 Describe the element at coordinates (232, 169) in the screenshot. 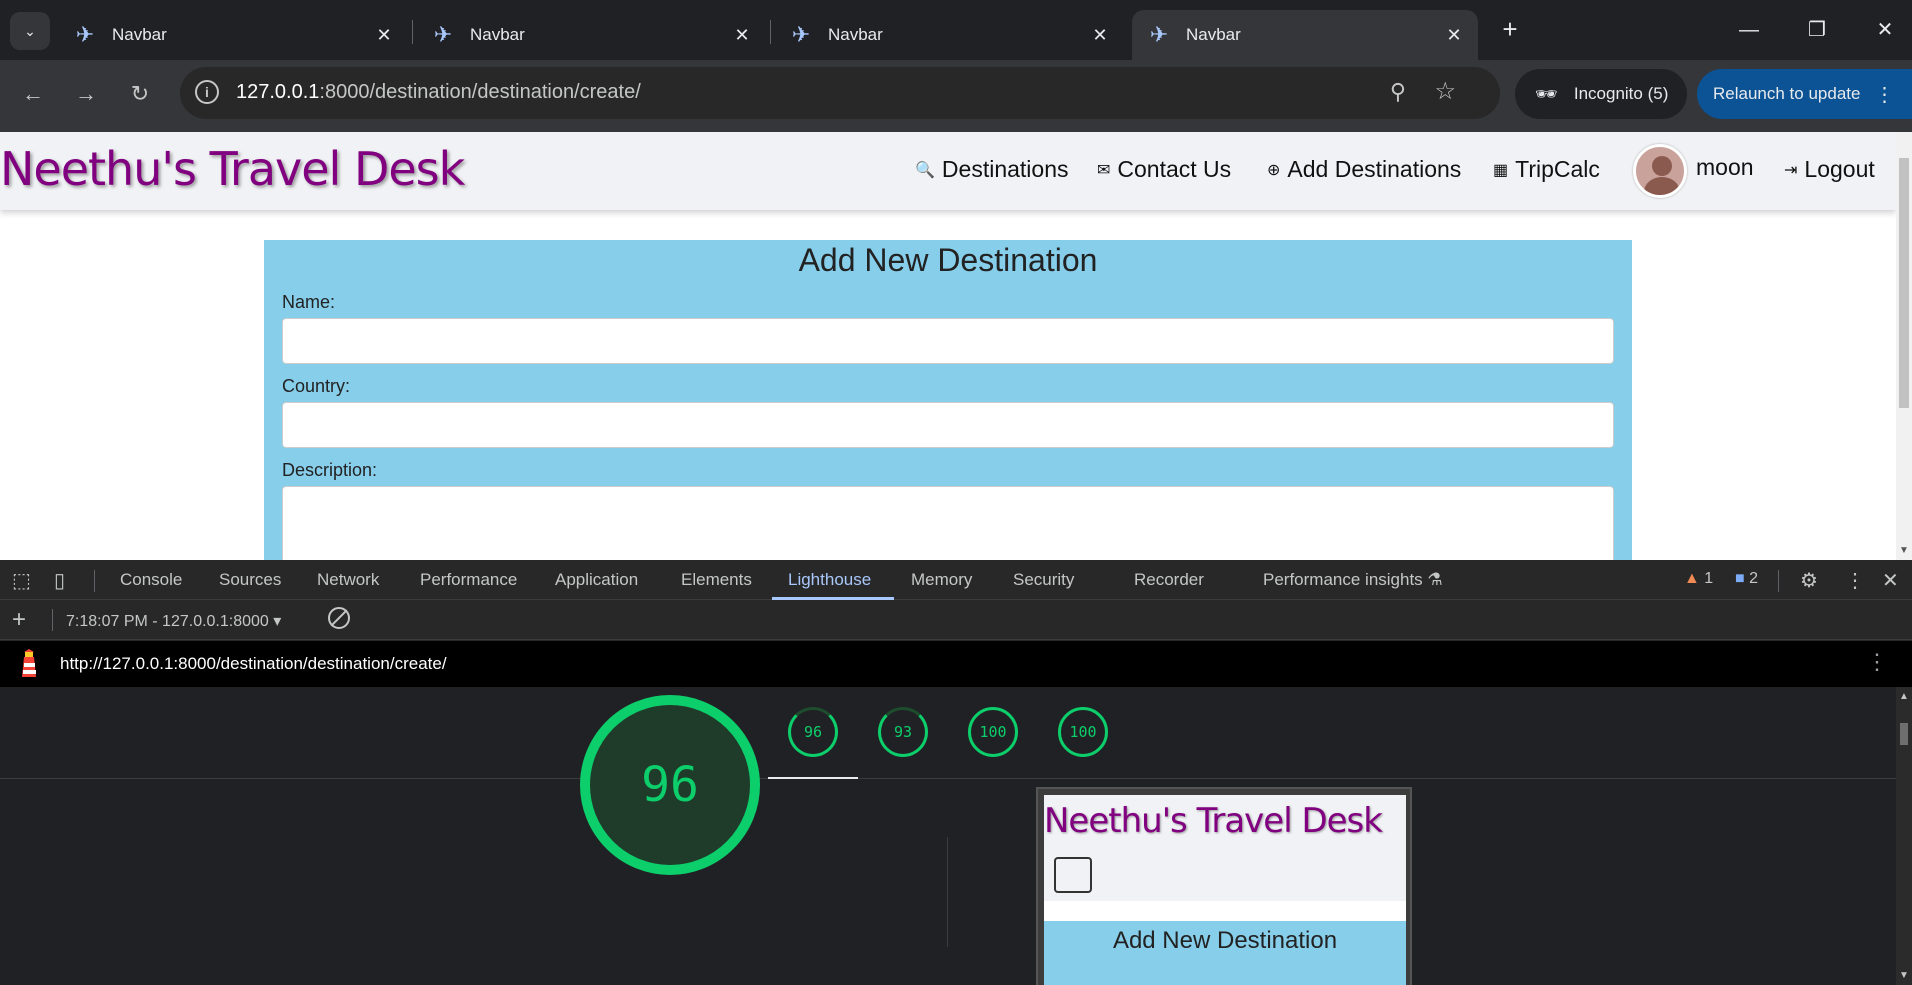

I see `site-brand: Neethu's Travel Desk` at that location.